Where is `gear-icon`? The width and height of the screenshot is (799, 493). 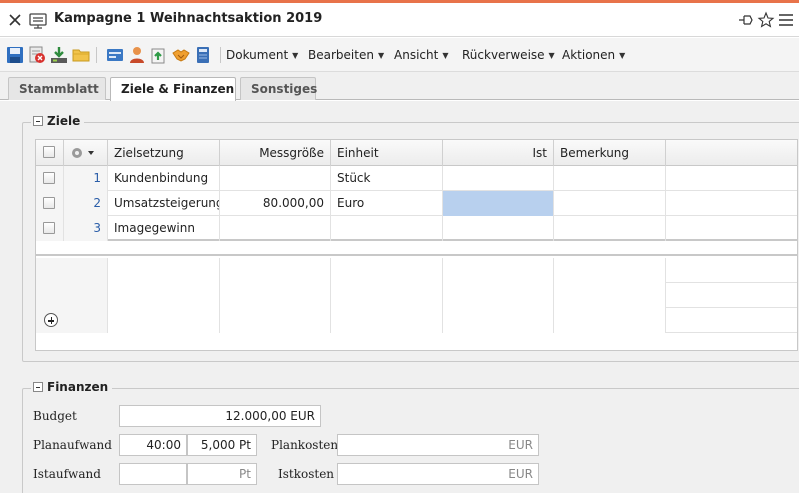 gear-icon is located at coordinates (84, 153).